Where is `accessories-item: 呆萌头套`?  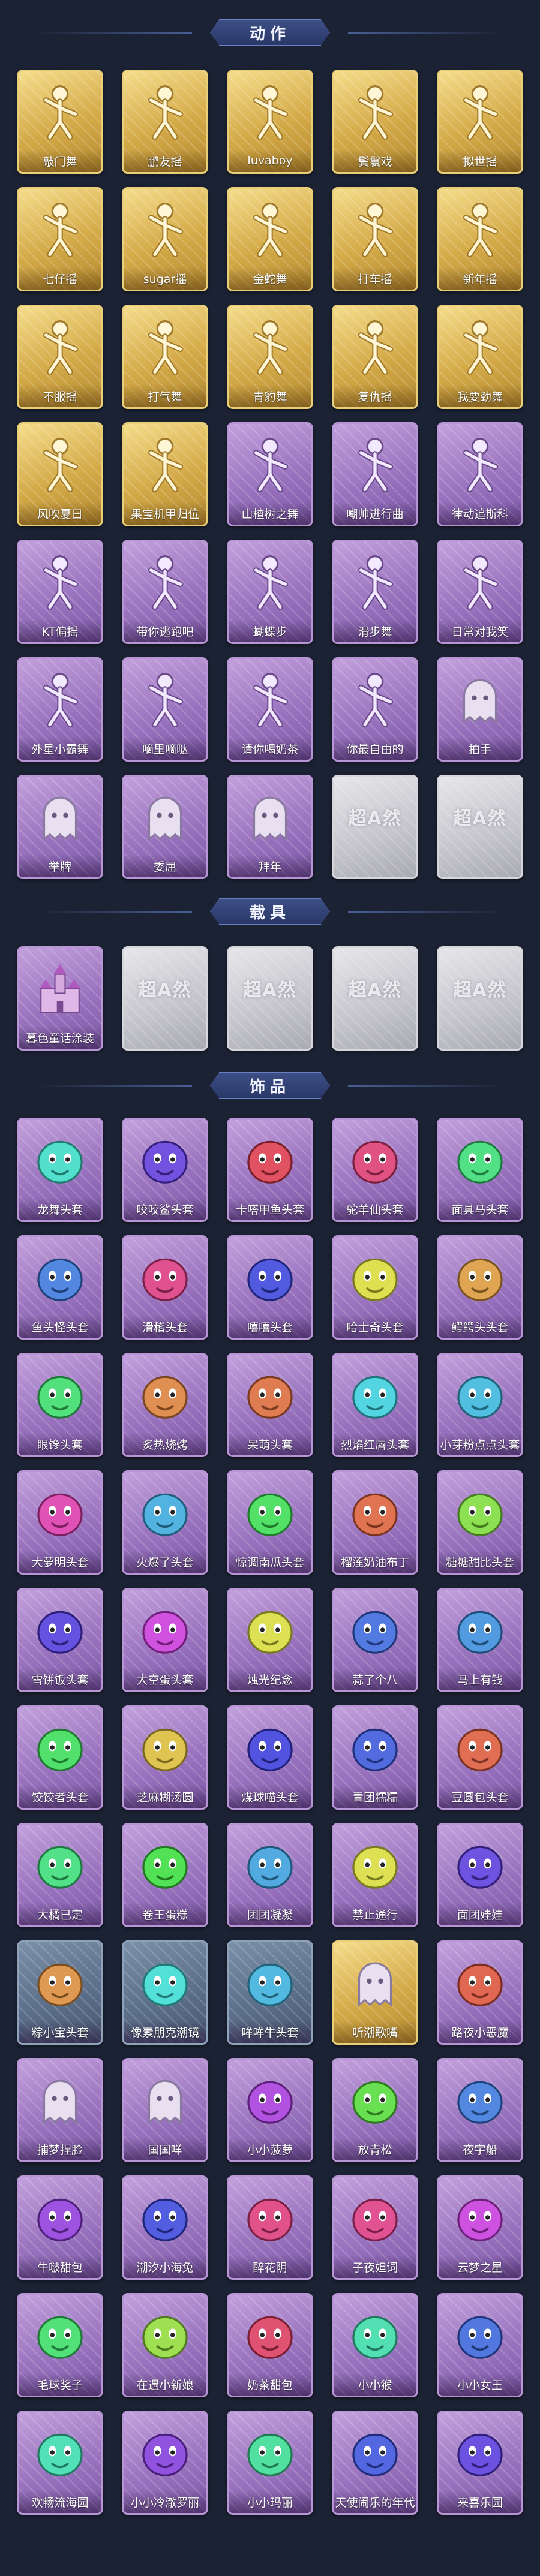
accessories-item: 呆萌头套 is located at coordinates (270, 1405).